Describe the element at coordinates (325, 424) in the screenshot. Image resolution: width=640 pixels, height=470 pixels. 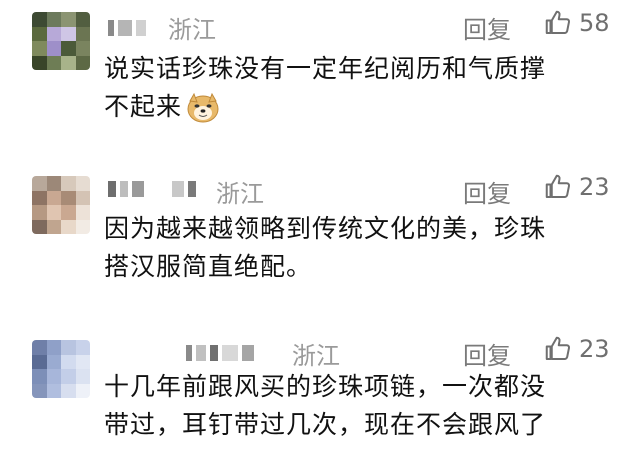
I see `comment-text-line: 带过，耳钉带过几次，现在不会跟风了` at that location.